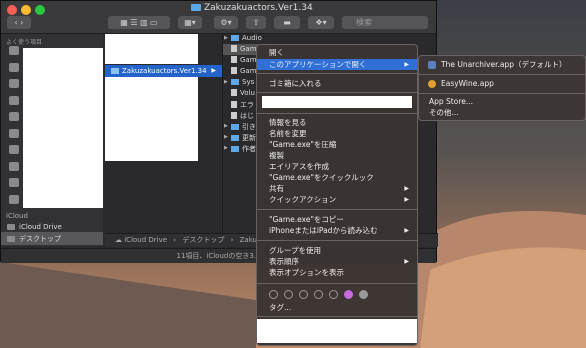 The height and width of the screenshot is (348, 586). I want to click on menu-item-rename: 名前を変更, so click(337, 133).